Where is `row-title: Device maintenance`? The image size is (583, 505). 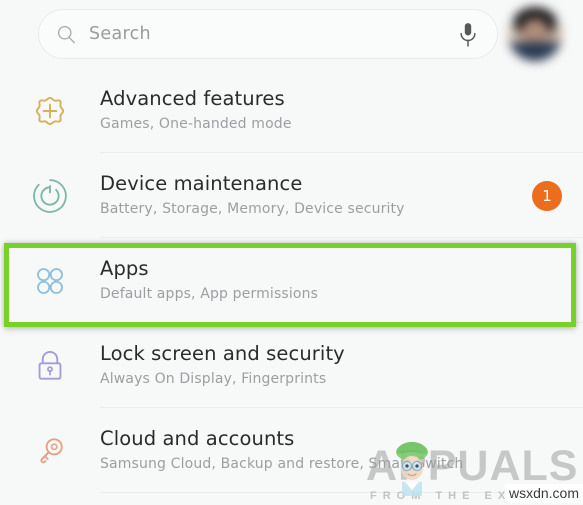 row-title: Device maintenance is located at coordinates (201, 184).